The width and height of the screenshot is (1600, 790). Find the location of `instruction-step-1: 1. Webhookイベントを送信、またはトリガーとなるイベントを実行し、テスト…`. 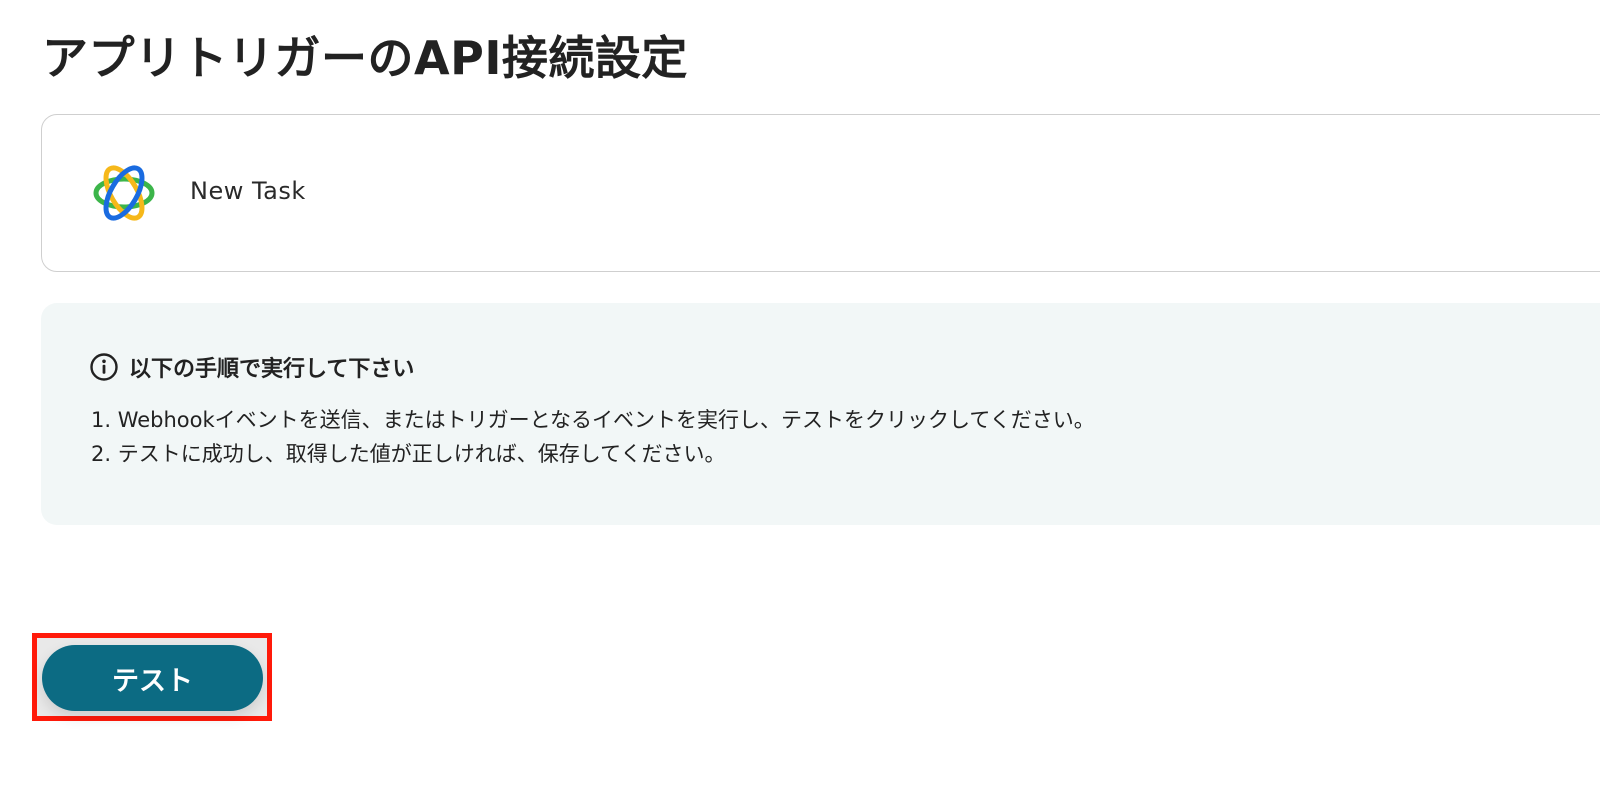

instruction-step-1: 1. Webhookイベントを送信、またはトリガーとなるイベントを実行し、テスト… is located at coordinates (593, 420).